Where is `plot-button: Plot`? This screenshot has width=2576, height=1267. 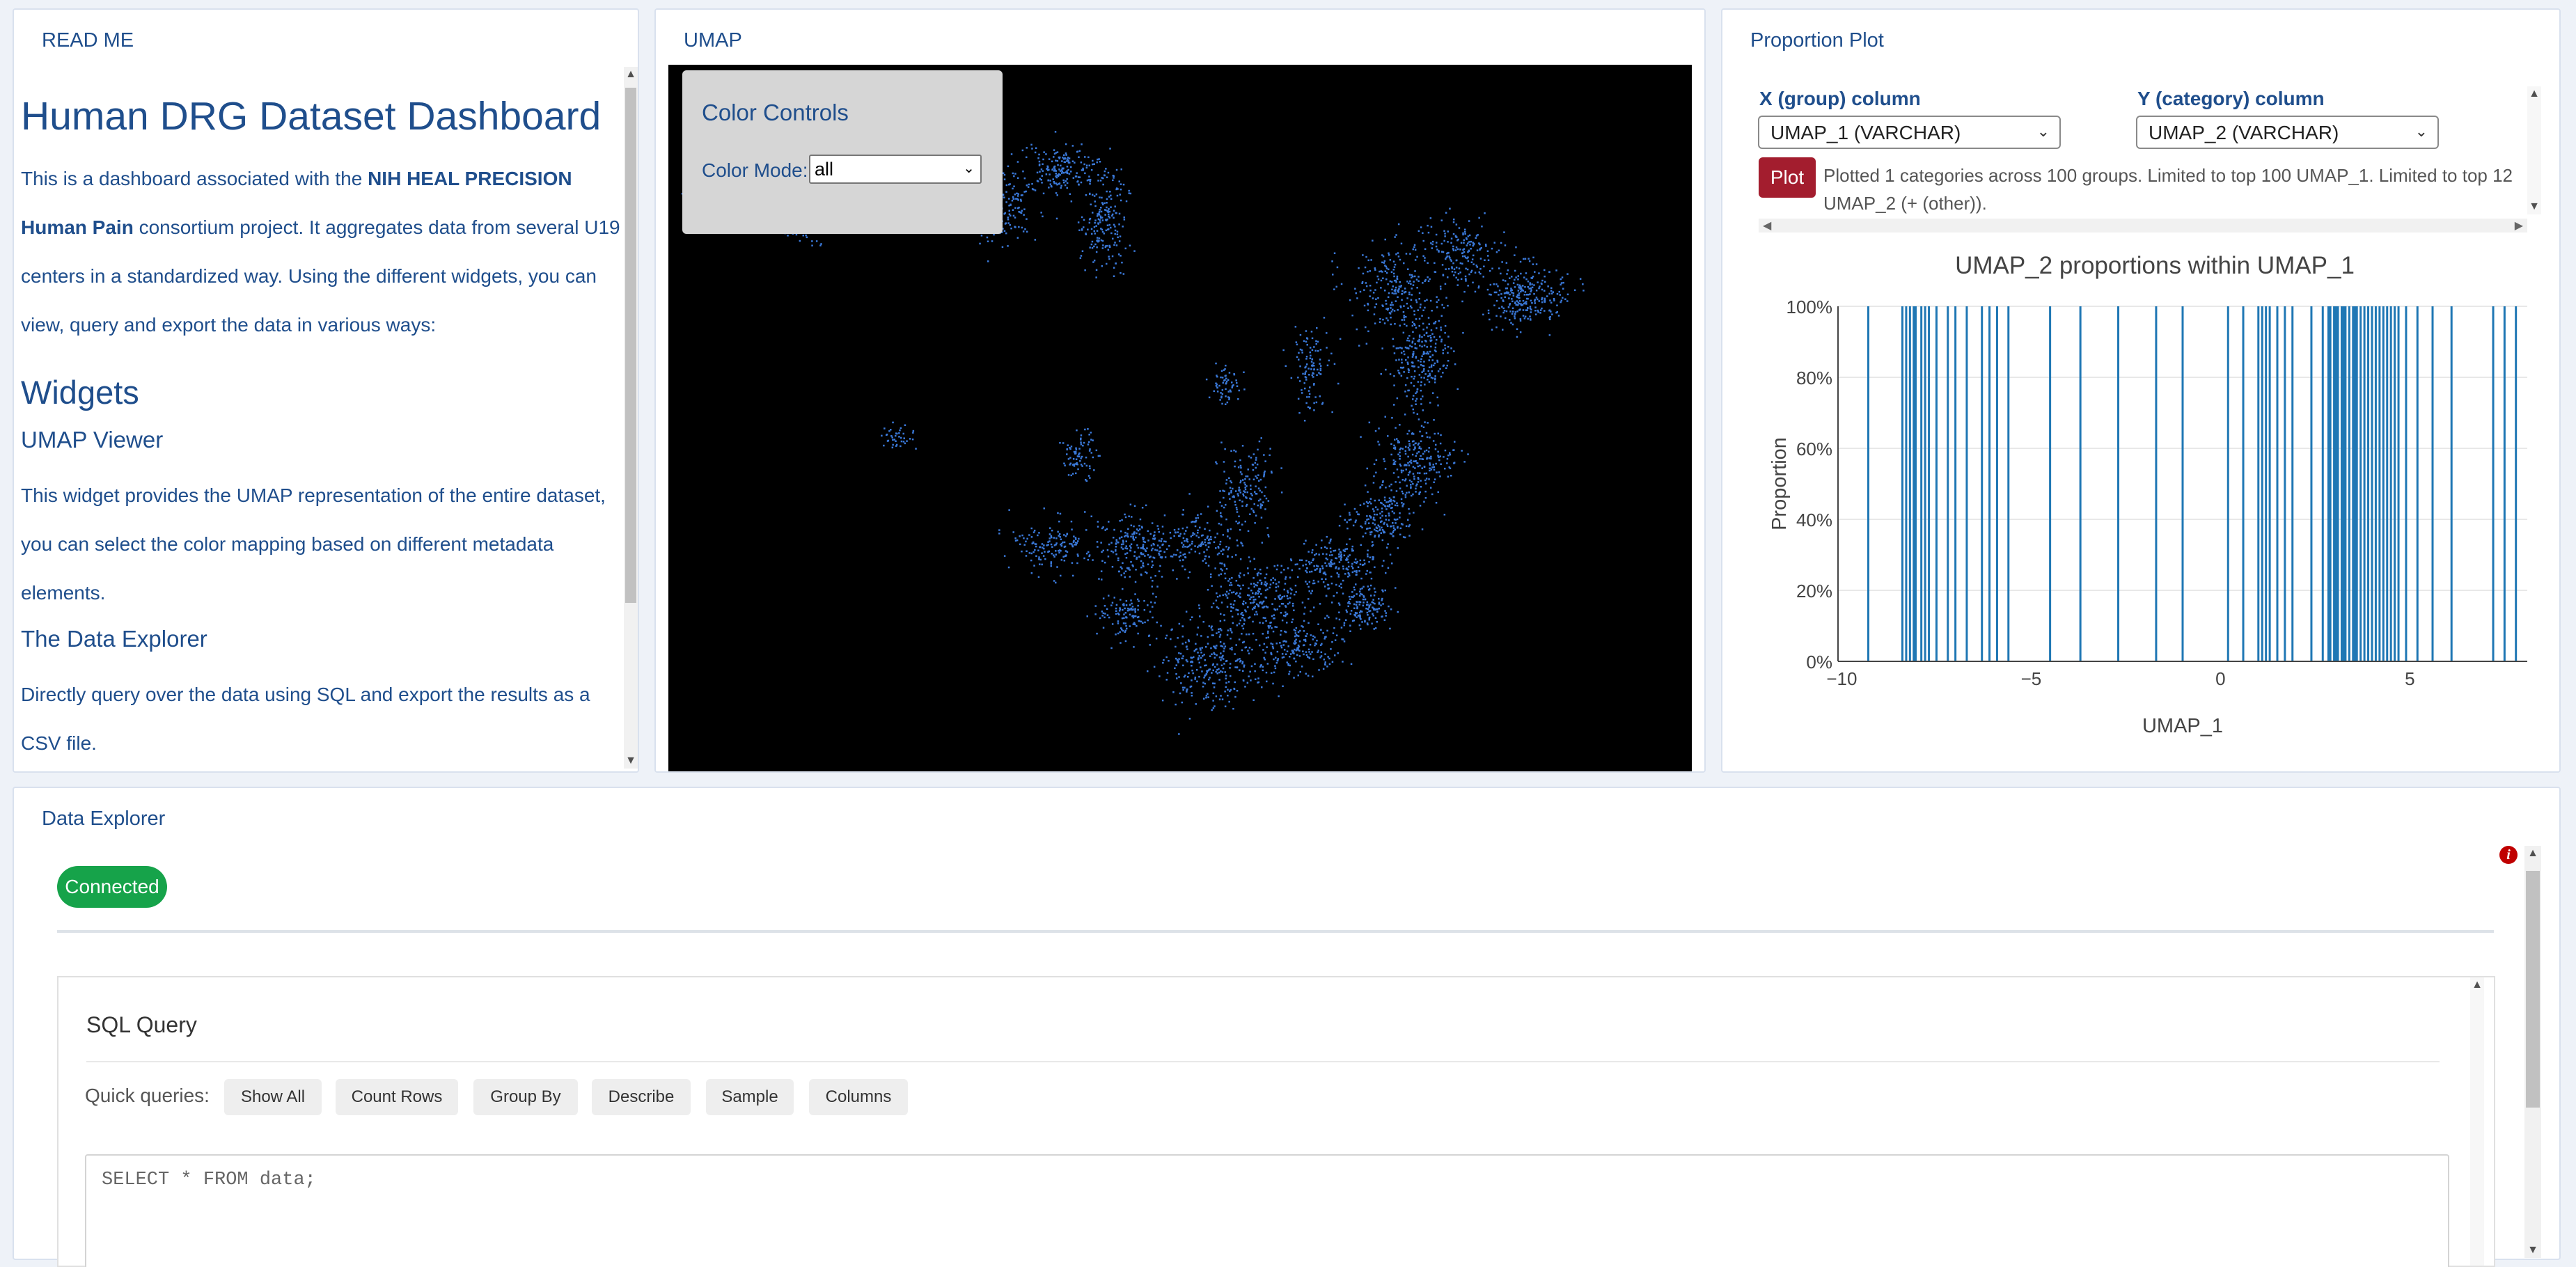
plot-button: Plot is located at coordinates (1787, 177).